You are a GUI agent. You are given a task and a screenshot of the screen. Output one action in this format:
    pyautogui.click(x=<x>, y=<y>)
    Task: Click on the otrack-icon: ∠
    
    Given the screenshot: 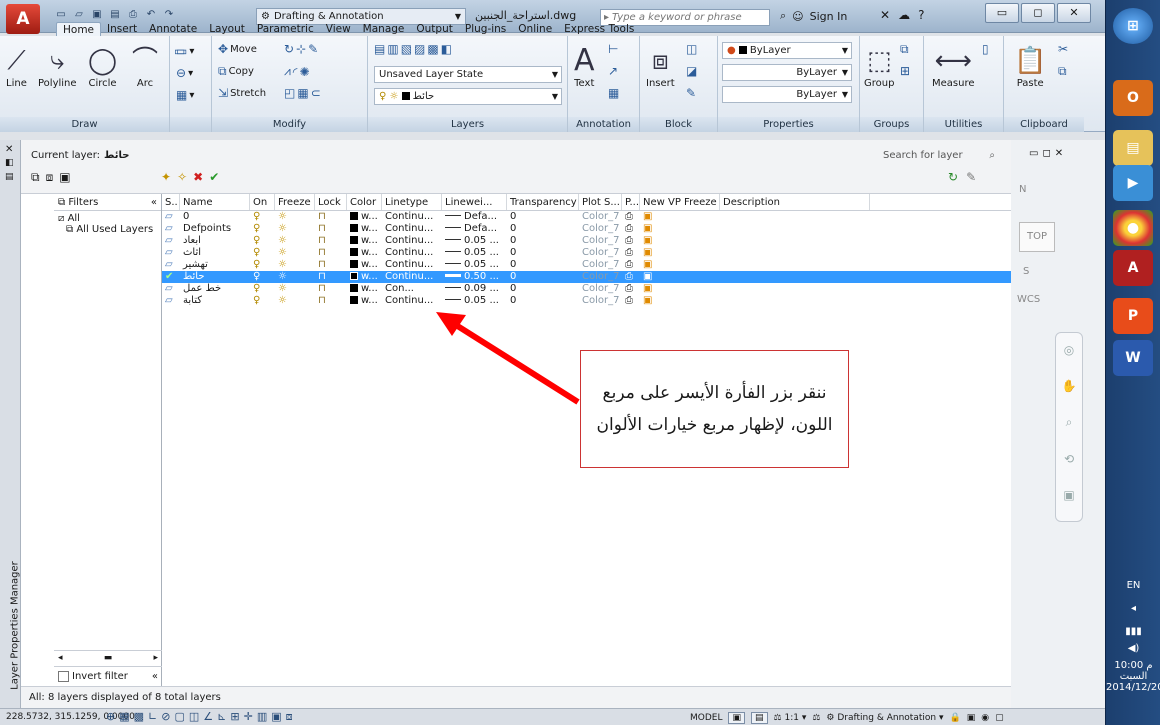 What is the action you would take?
    pyautogui.click(x=208, y=717)
    